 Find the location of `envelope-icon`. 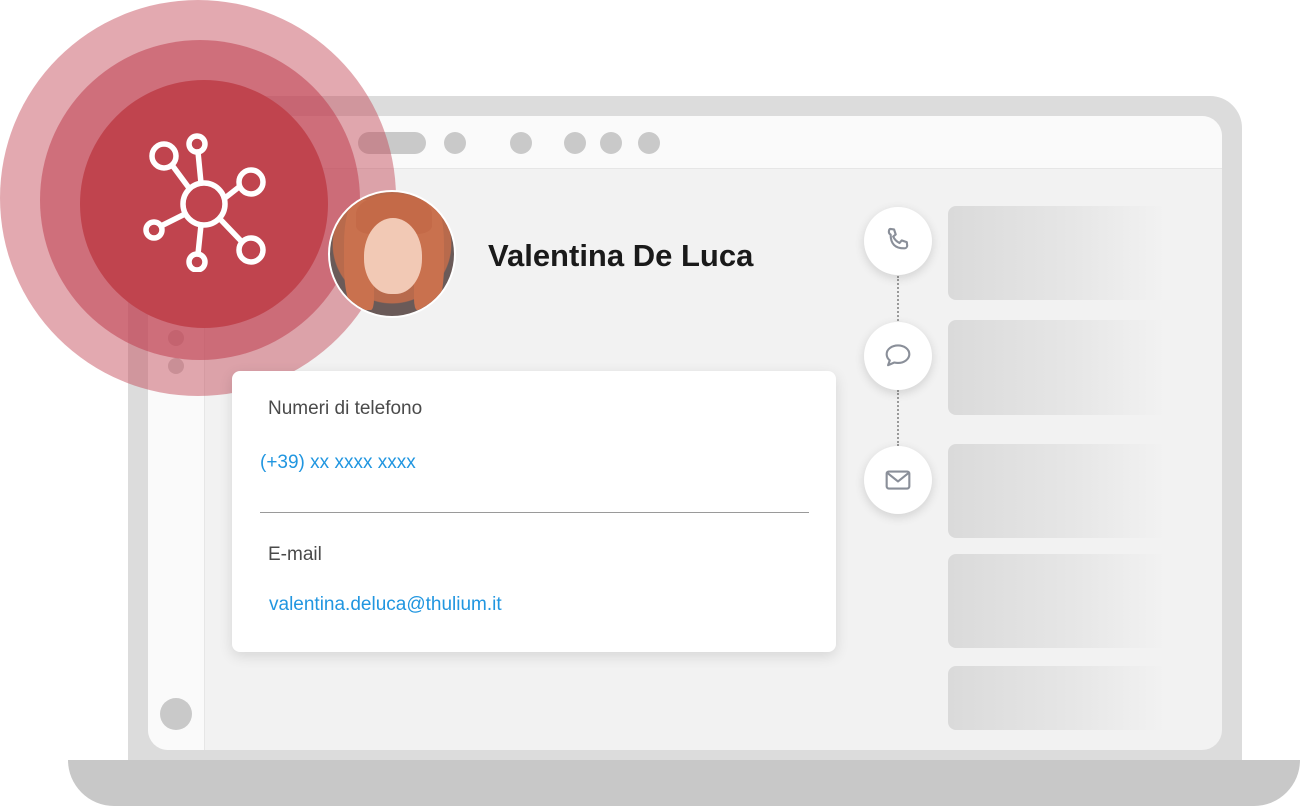

envelope-icon is located at coordinates (898, 480).